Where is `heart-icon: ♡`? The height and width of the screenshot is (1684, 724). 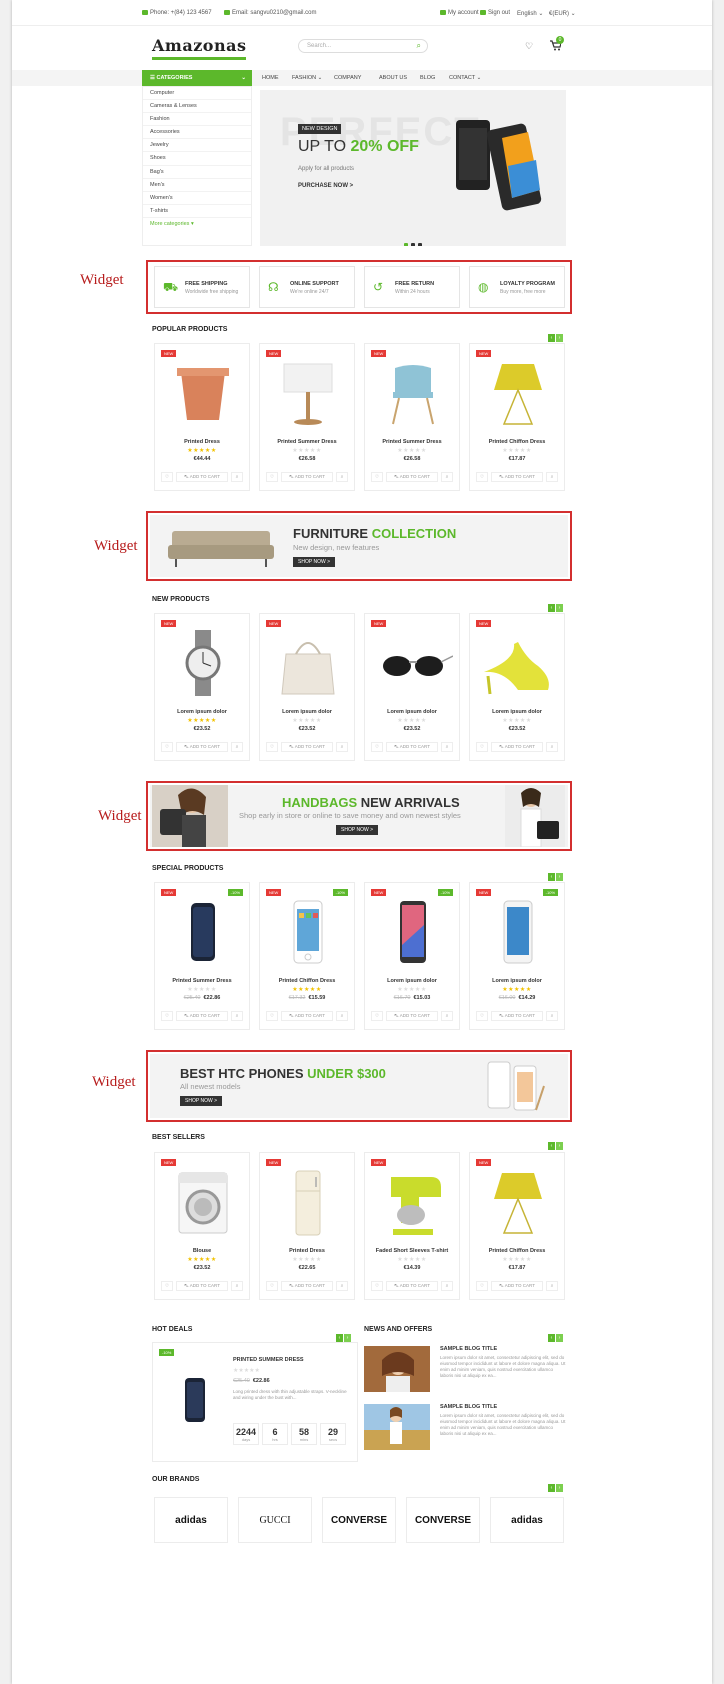 heart-icon: ♡ is located at coordinates (529, 46).